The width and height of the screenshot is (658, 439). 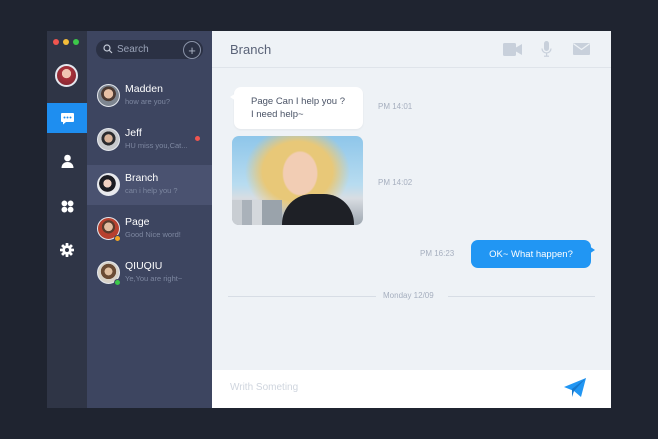 I want to click on search-placeholder: Search, so click(x=133, y=49).